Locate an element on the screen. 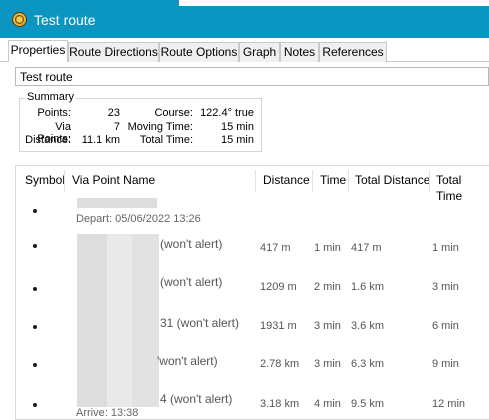  distance-value: 11.1 km is located at coordinates (100, 140).